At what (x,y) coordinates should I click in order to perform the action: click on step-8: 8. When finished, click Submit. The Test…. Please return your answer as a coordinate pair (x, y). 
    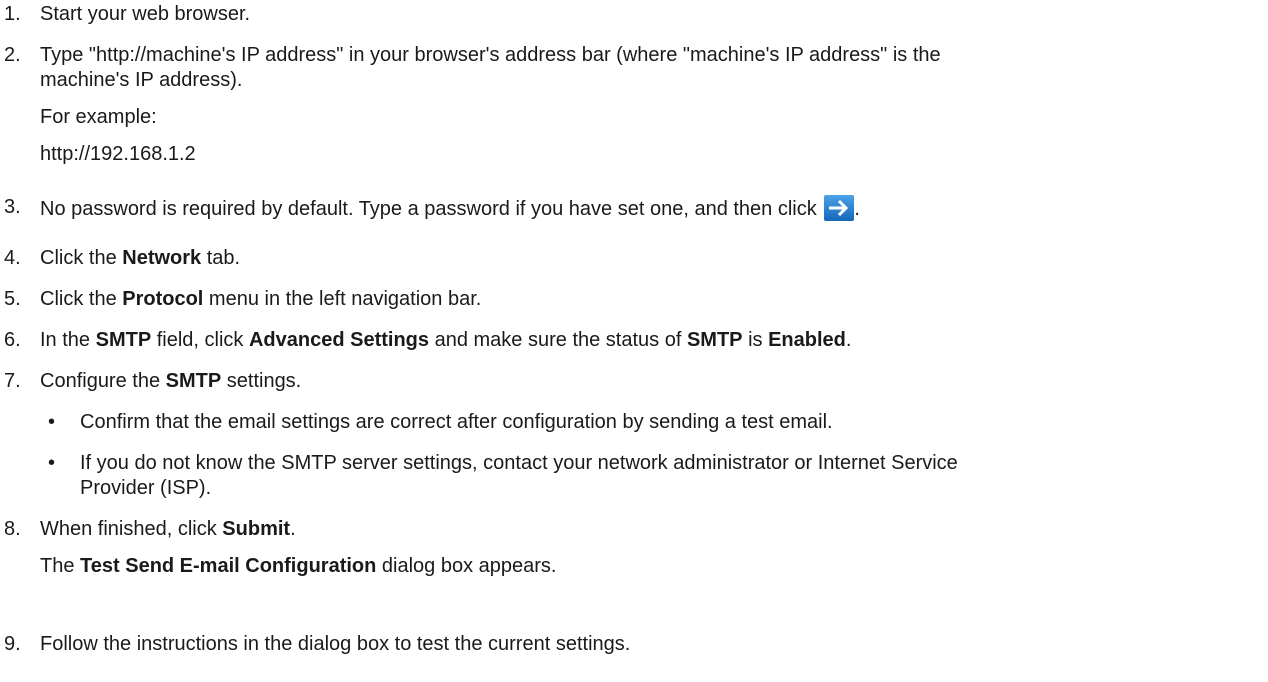
    Looking at the image, I should click on (278, 548).